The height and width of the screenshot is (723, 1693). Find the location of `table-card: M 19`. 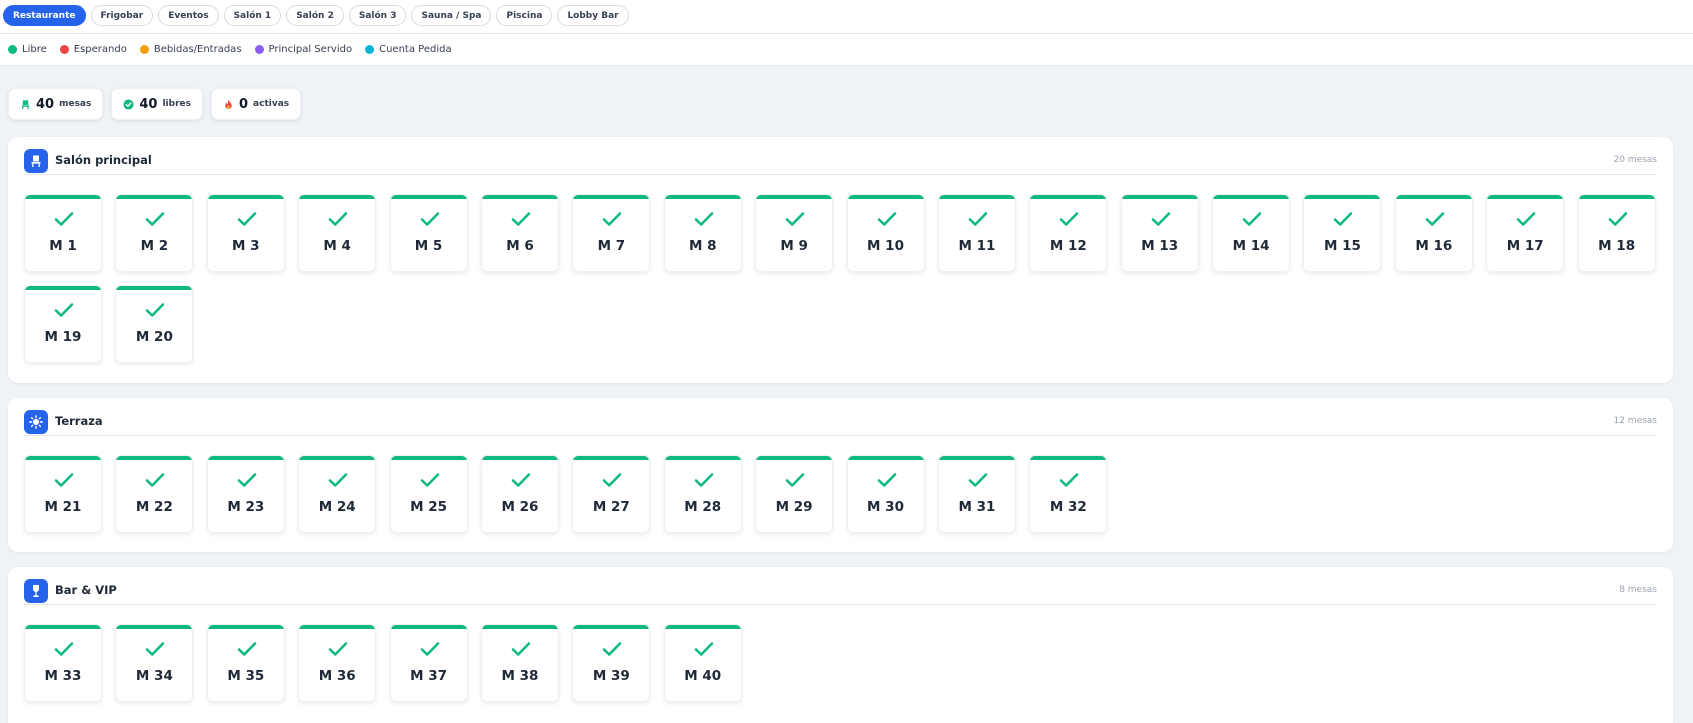

table-card: M 19 is located at coordinates (63, 324).